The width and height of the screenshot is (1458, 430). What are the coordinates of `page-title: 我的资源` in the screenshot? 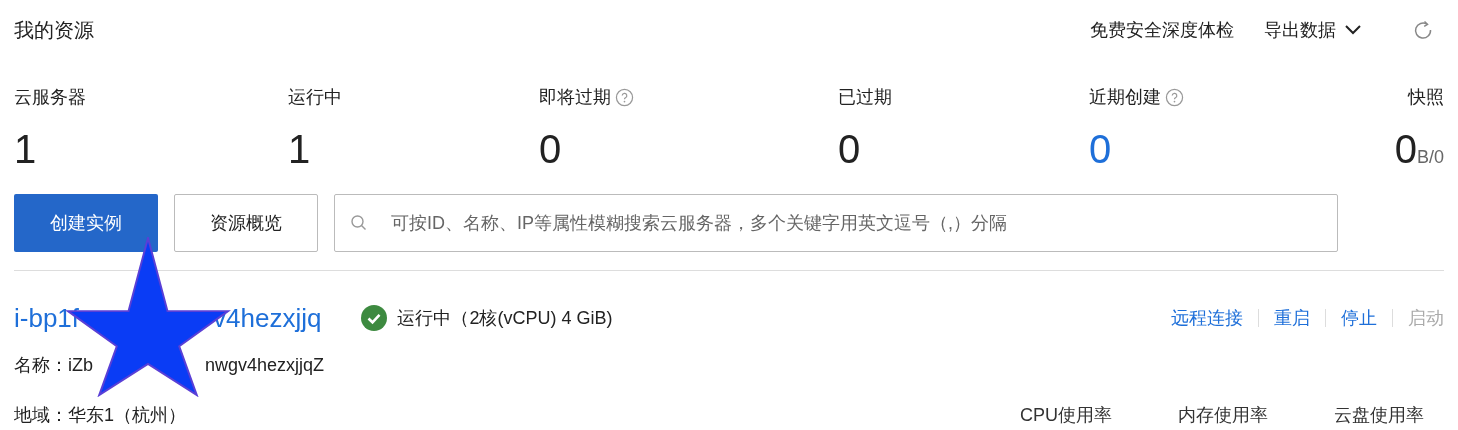 It's located at (54, 30).